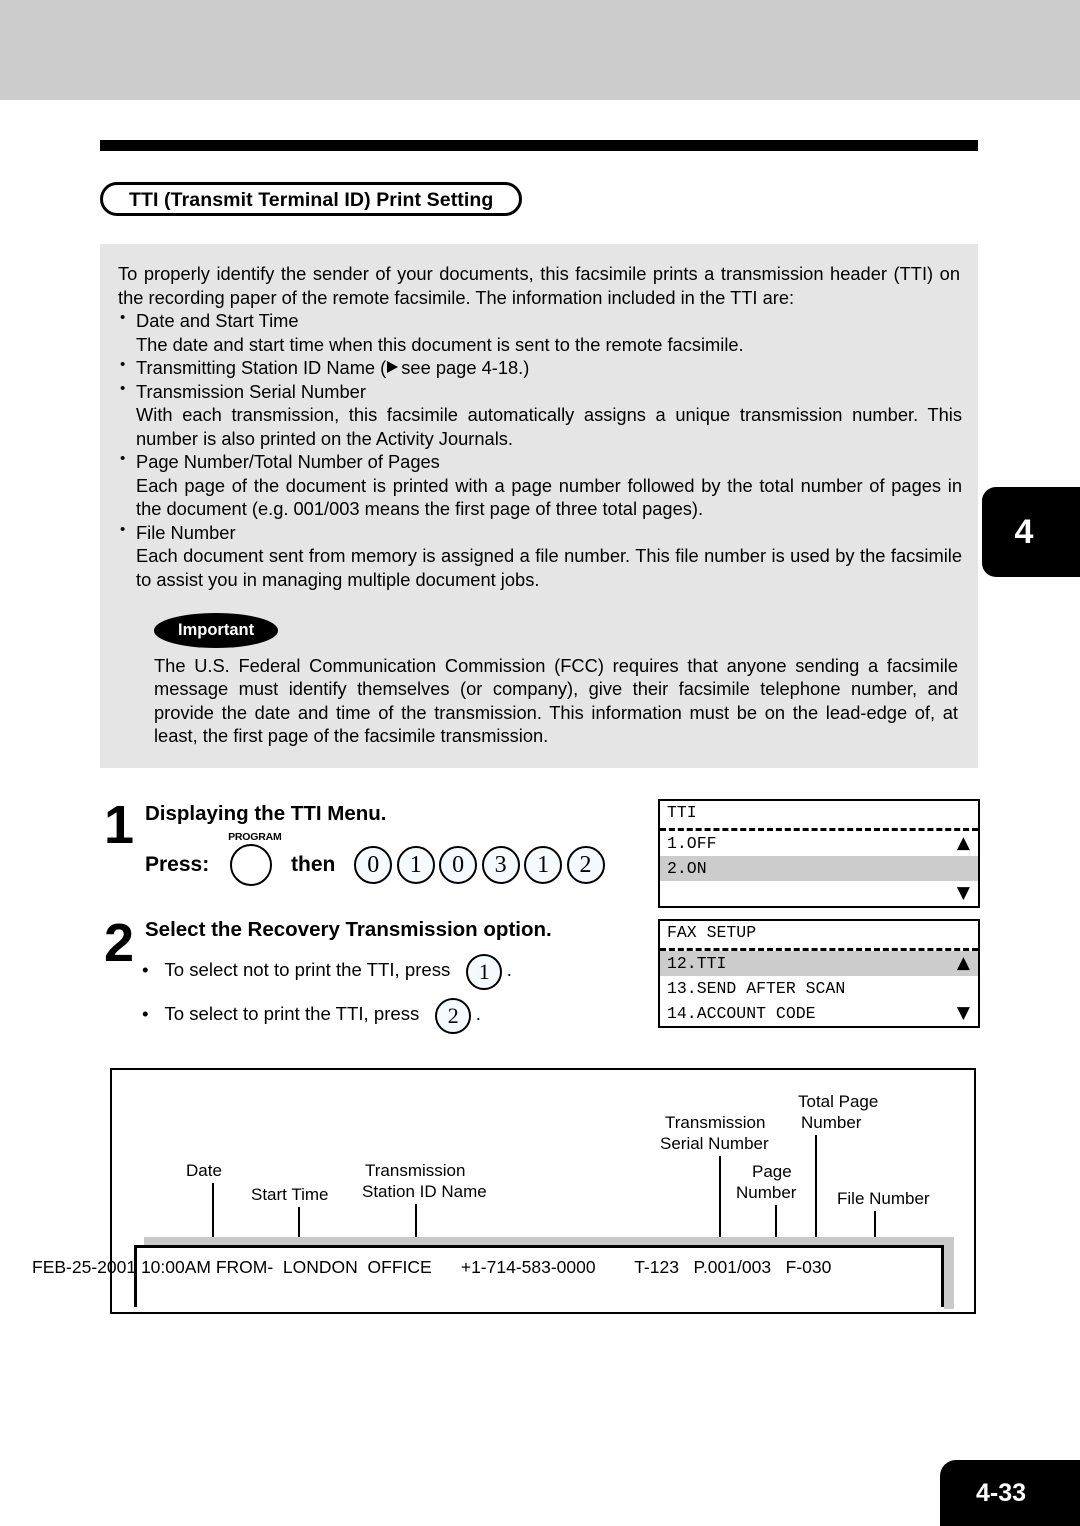 The image size is (1080, 1526). What do you see at coordinates (509, 970) in the screenshot?
I see `option-1-period: .` at bounding box center [509, 970].